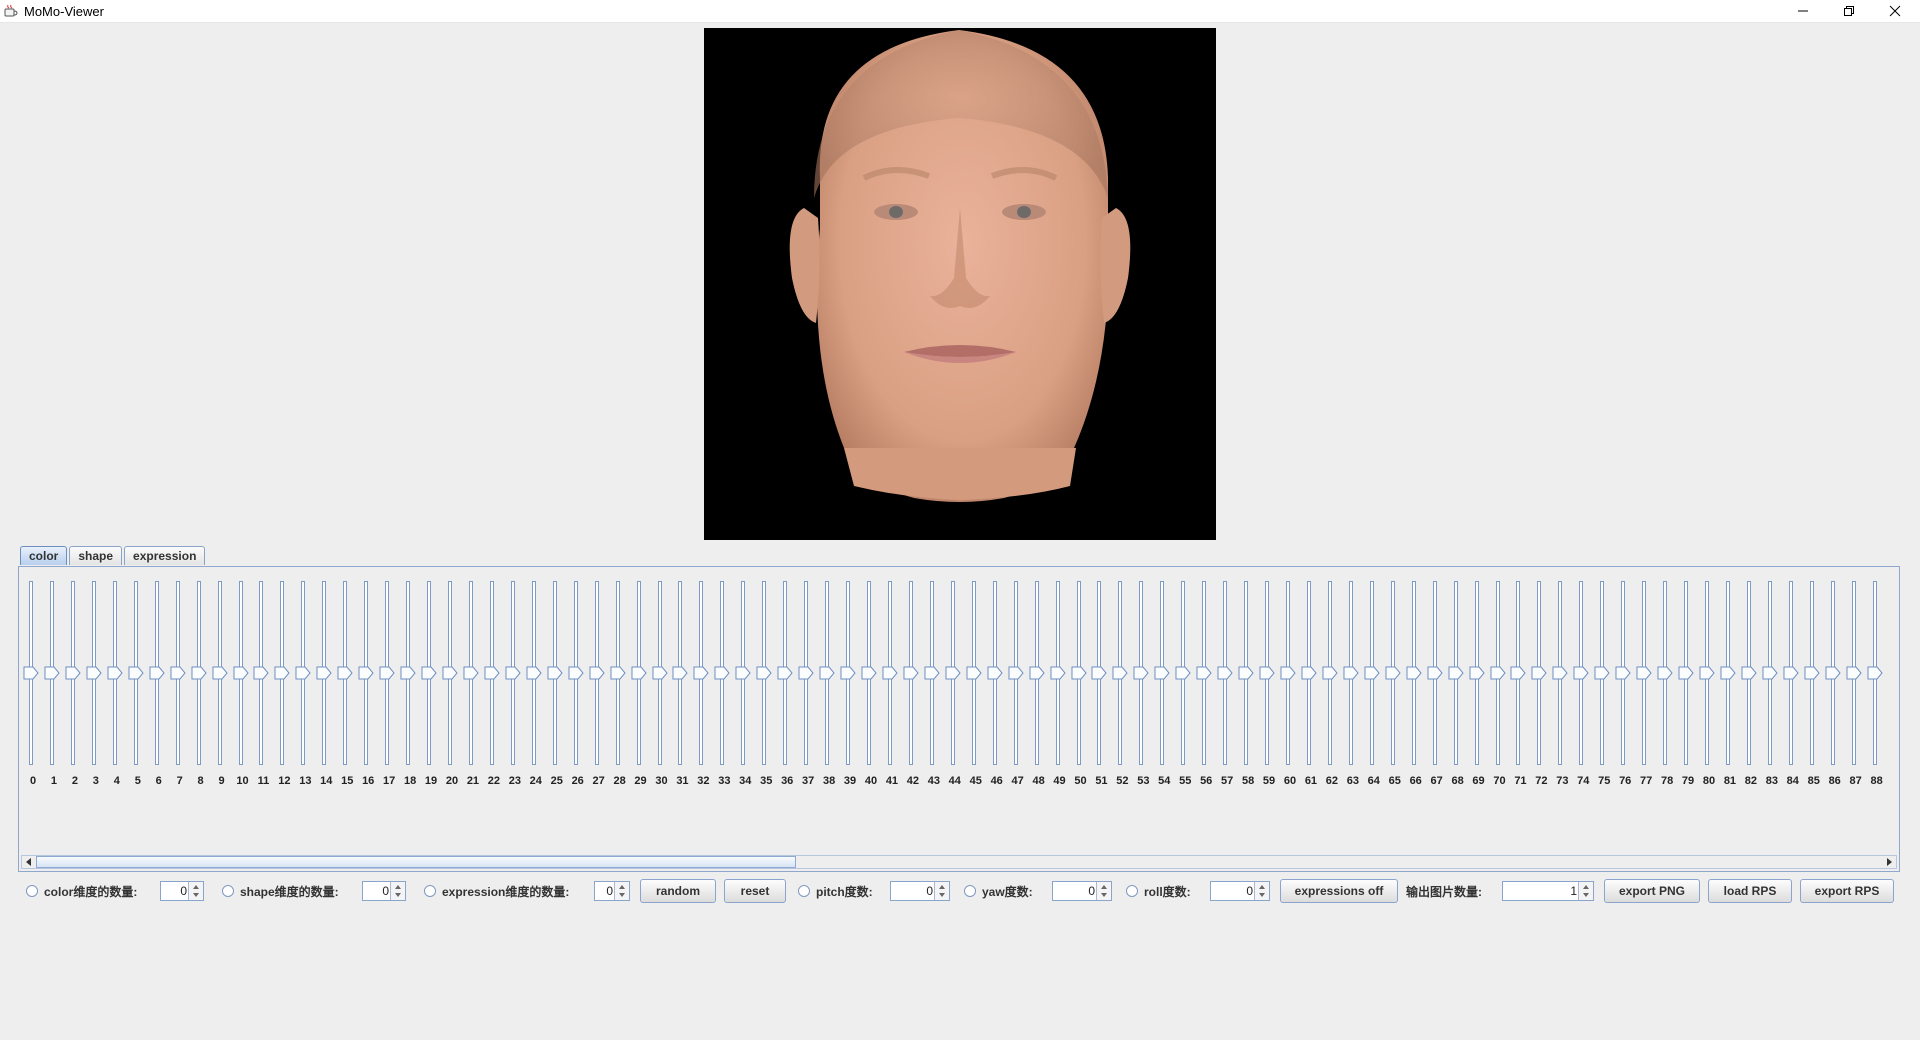 The width and height of the screenshot is (1920, 1040). Describe the element at coordinates (1889, 862) in the screenshot. I see `scroll-right-icon` at that location.